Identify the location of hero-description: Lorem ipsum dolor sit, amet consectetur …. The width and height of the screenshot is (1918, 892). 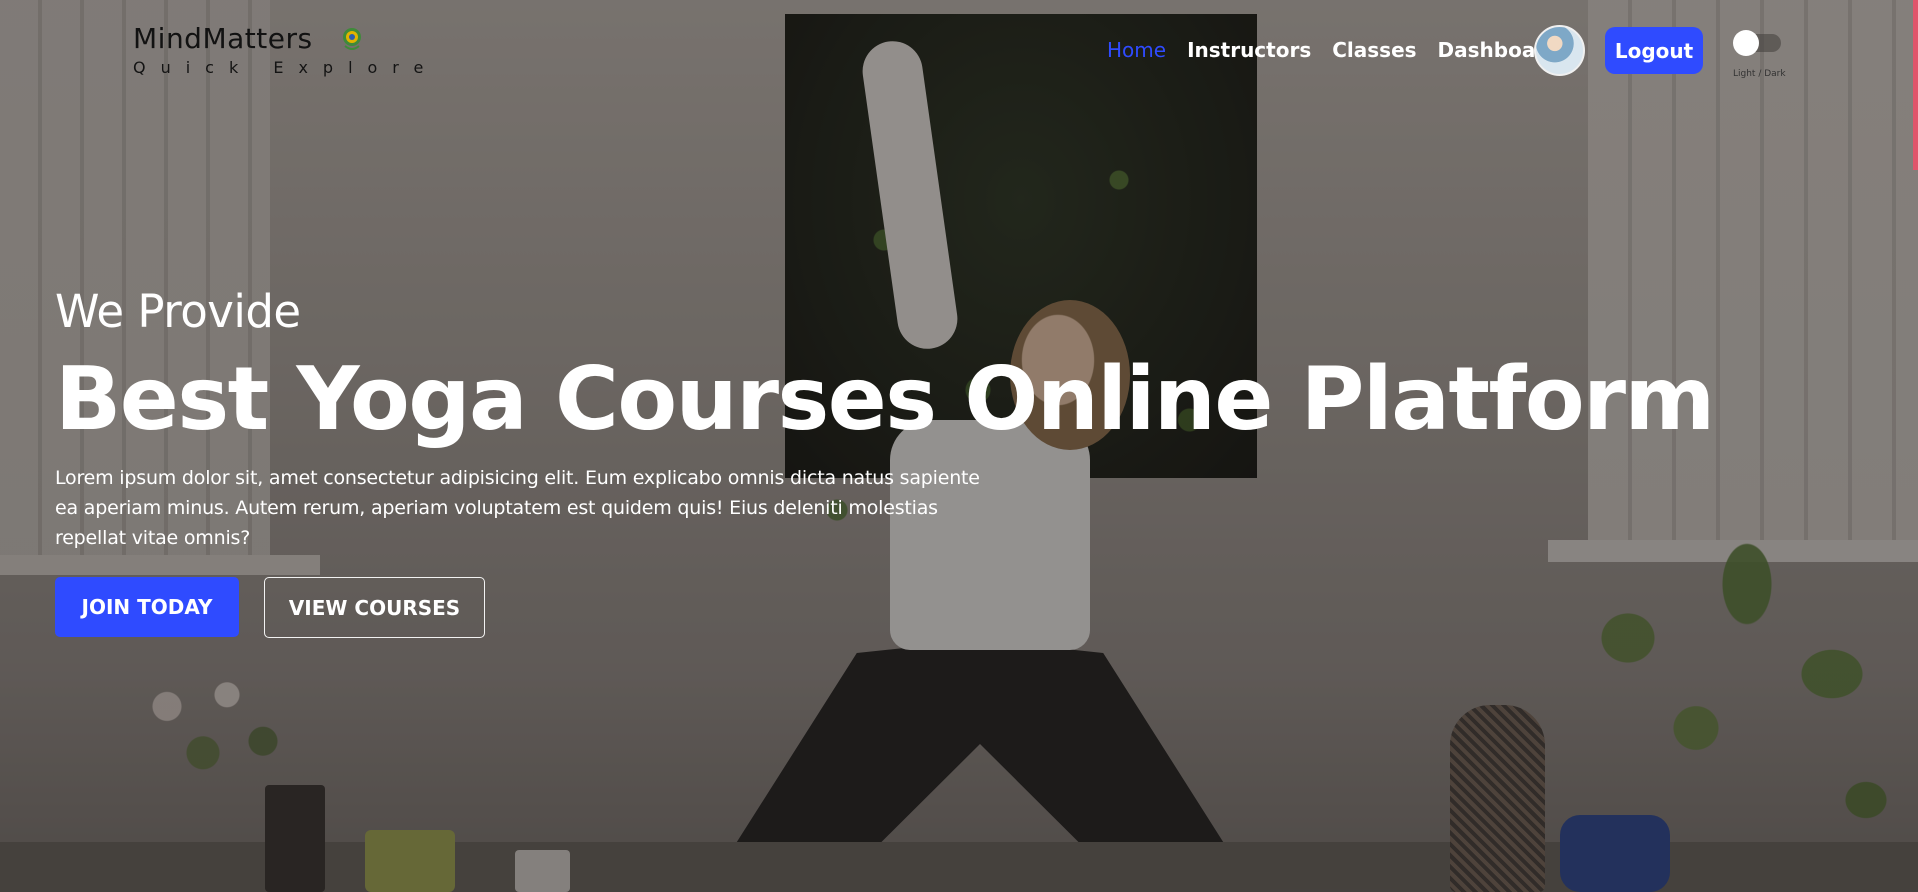
(517, 508).